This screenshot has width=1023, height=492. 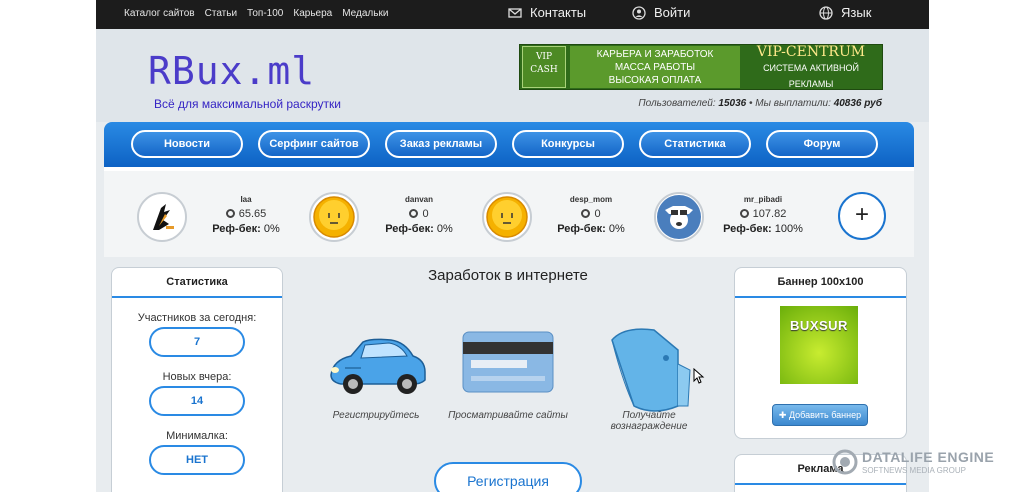 What do you see at coordinates (197, 460) in the screenshot?
I see `stat-value-minimum: НЕТ` at bounding box center [197, 460].